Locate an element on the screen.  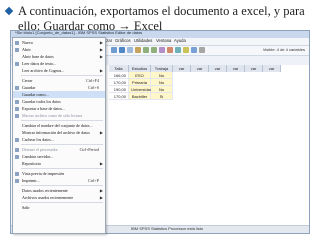
variables-icon is located at coordinates (170, 50).